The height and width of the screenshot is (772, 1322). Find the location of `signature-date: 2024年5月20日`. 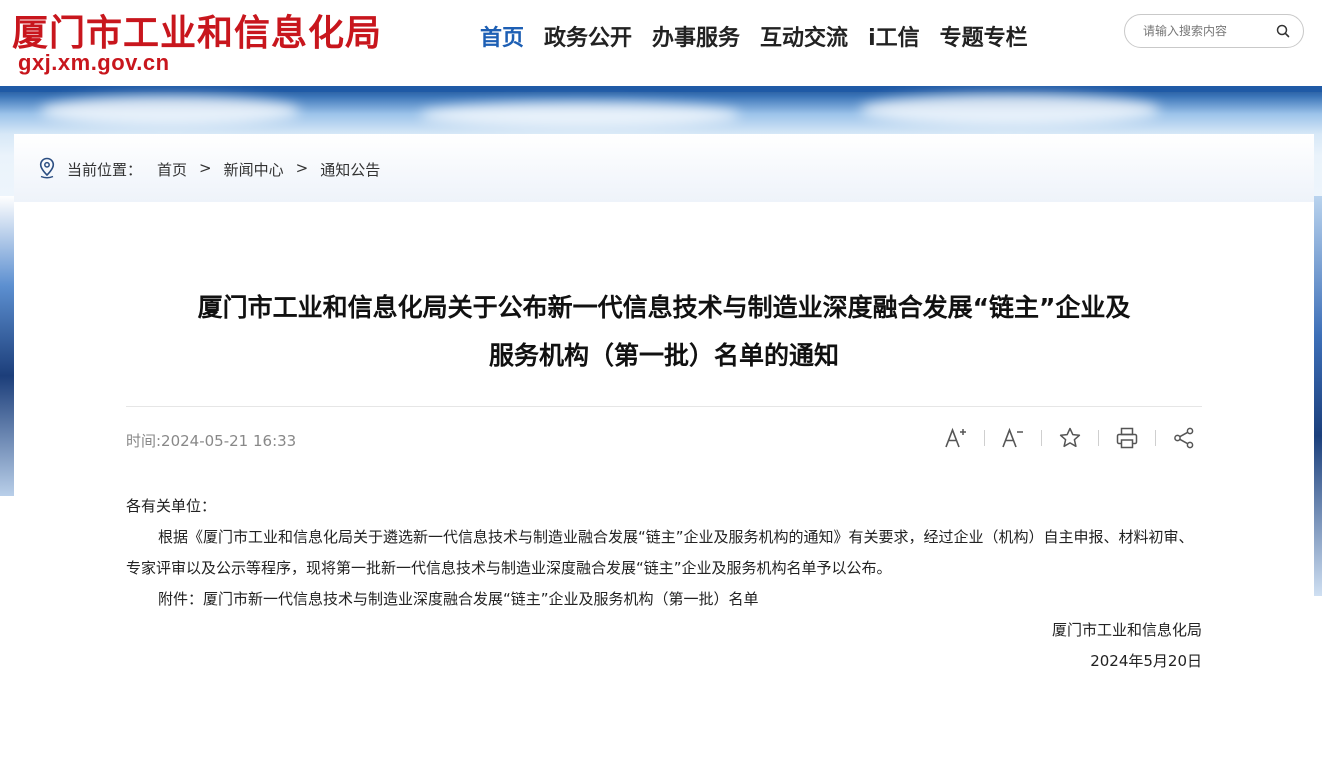

signature-date: 2024年5月20日 is located at coordinates (1146, 661).